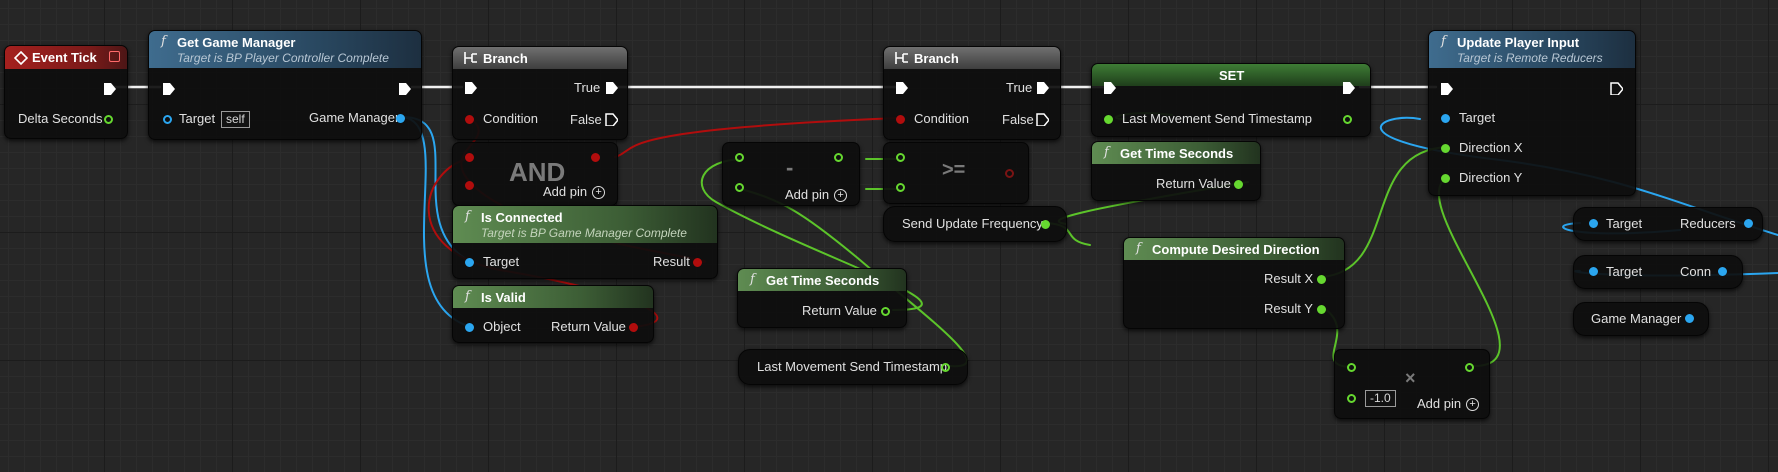 The height and width of the screenshot is (472, 1778). I want to click on gte-operator: >=, so click(954, 170).